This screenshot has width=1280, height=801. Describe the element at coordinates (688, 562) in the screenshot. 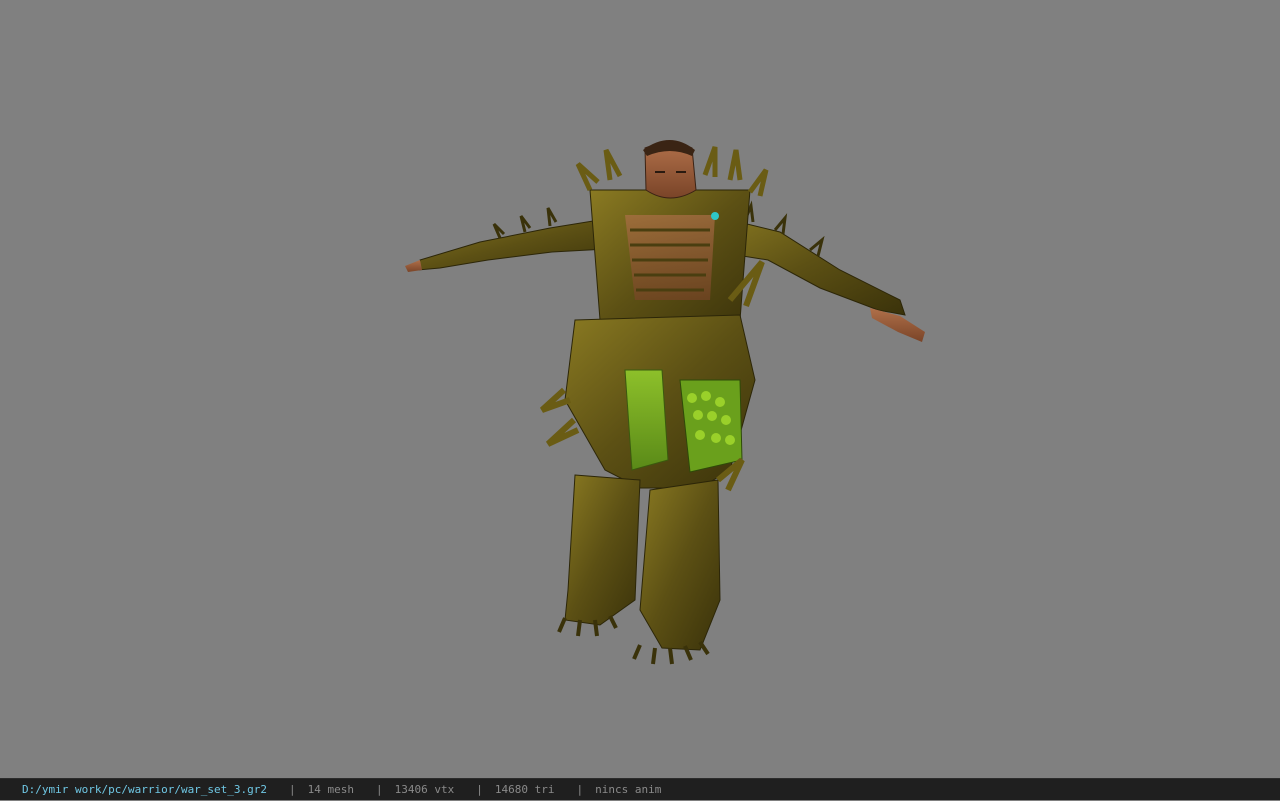

I see `right-leg` at that location.